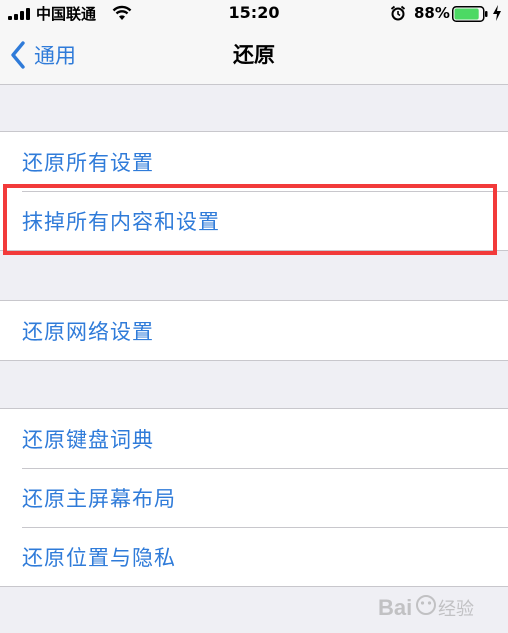 The width and height of the screenshot is (508, 633). I want to click on watermark-logo: Bai 经验, so click(426, 607).